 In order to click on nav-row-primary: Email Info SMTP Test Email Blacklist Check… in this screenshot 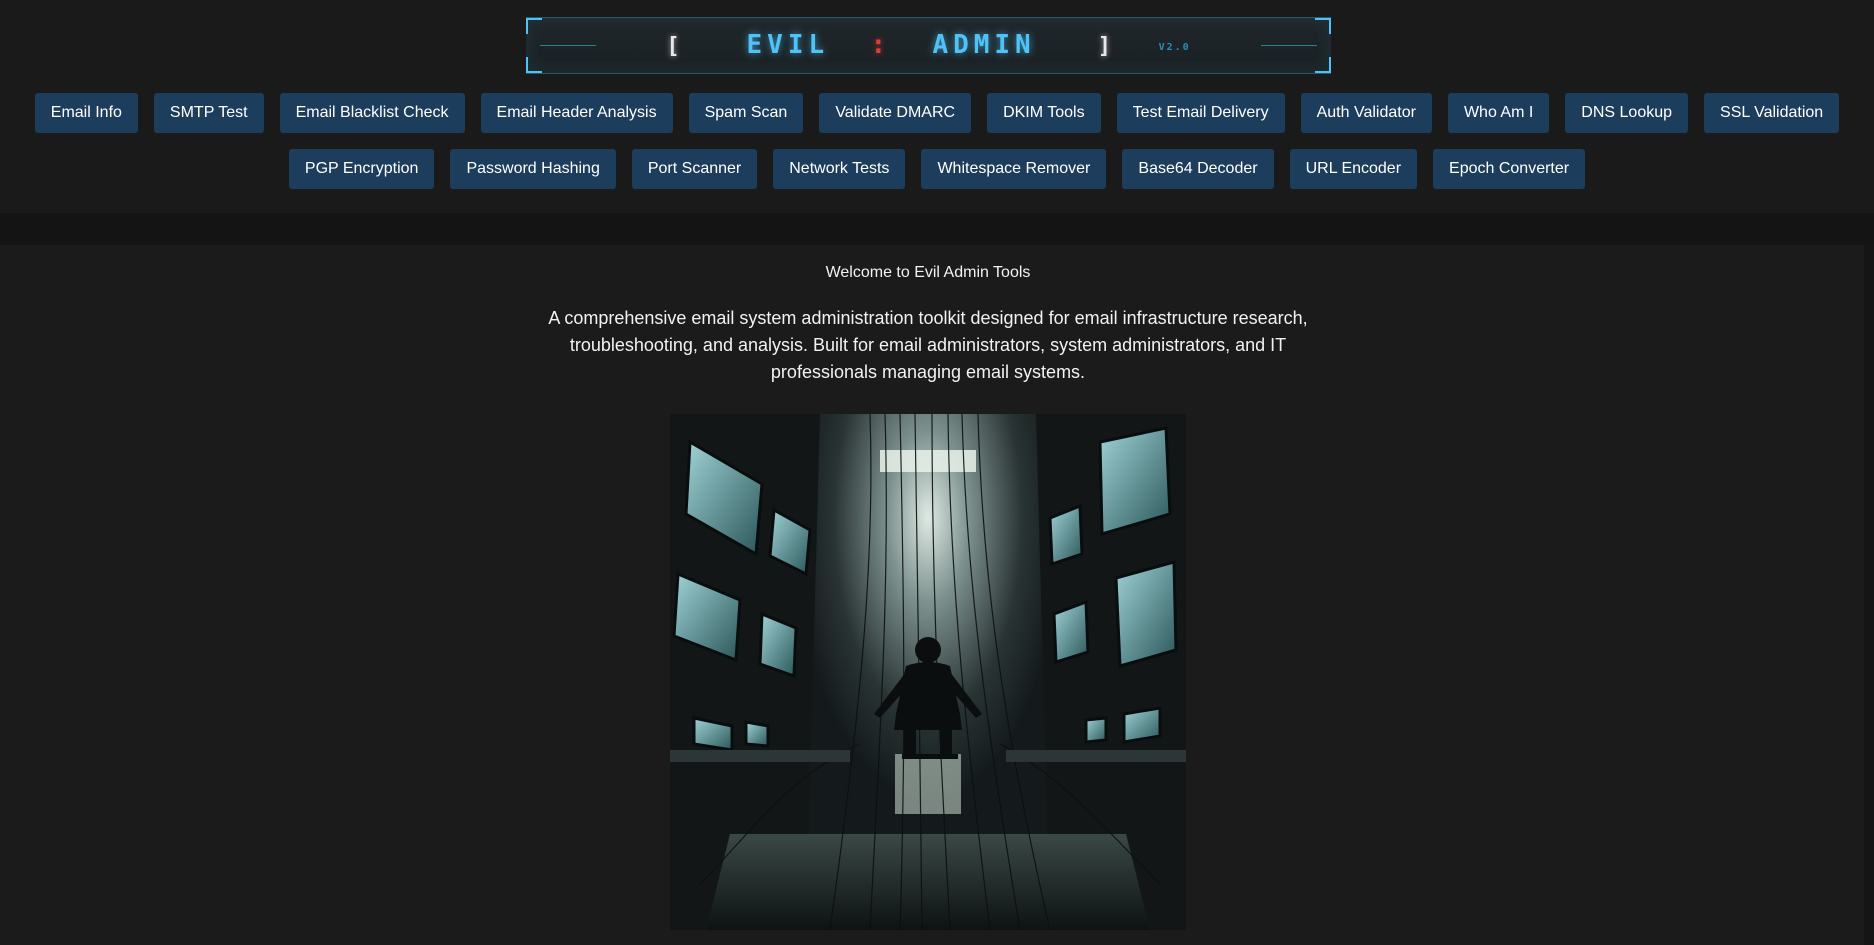, I will do `click(937, 113)`.